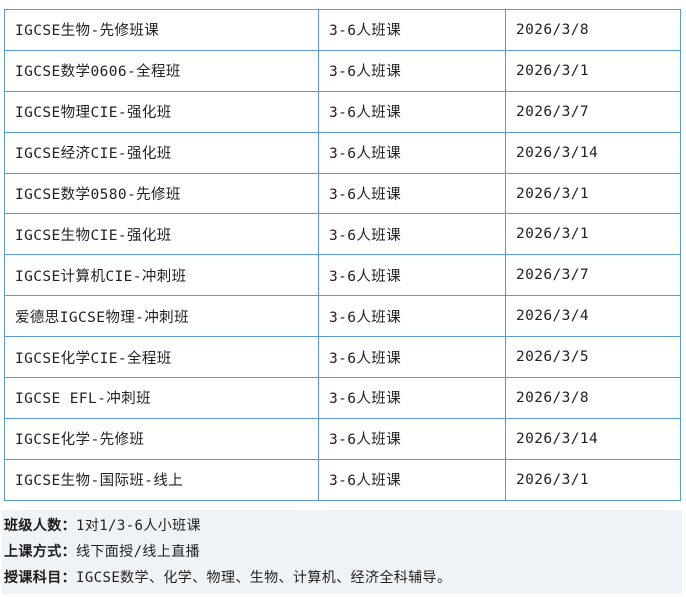  What do you see at coordinates (40, 526) in the screenshot?
I see `class-size-label: 班级人数：` at bounding box center [40, 526].